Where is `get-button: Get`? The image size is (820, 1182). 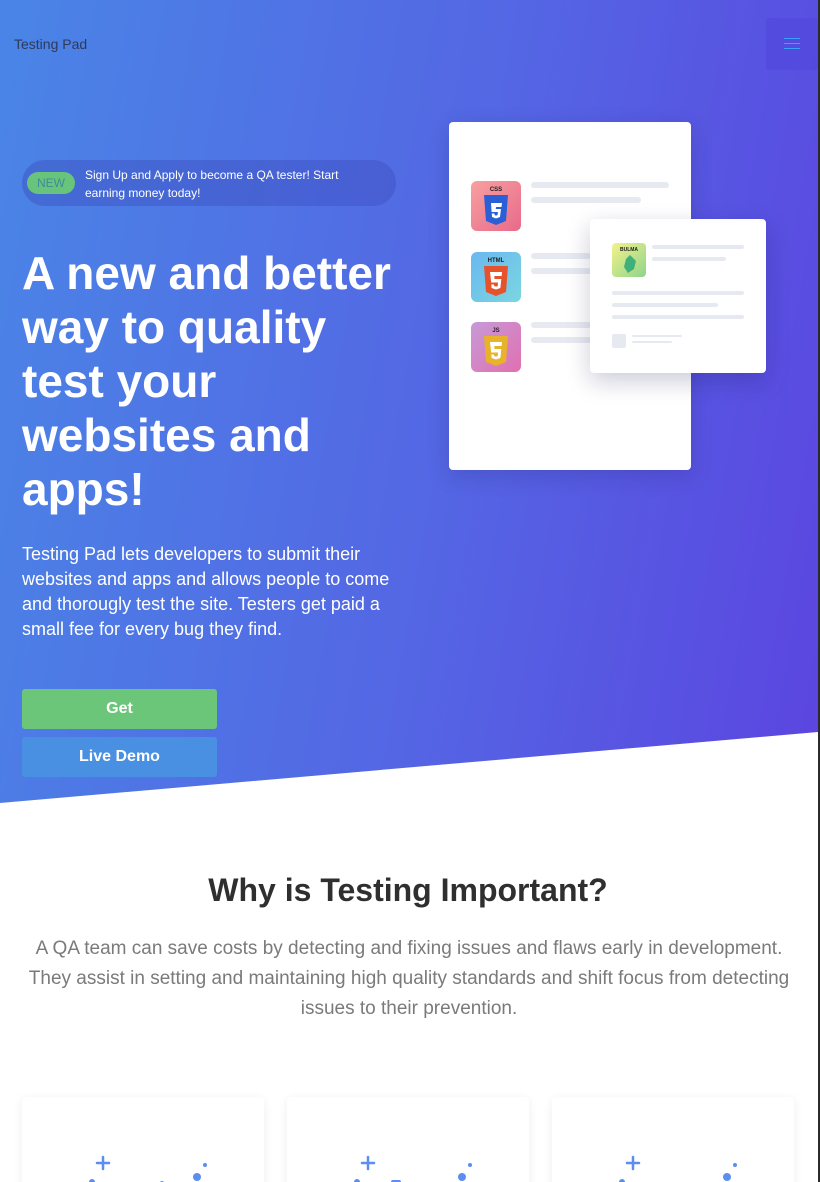
get-button: Get is located at coordinates (119, 709).